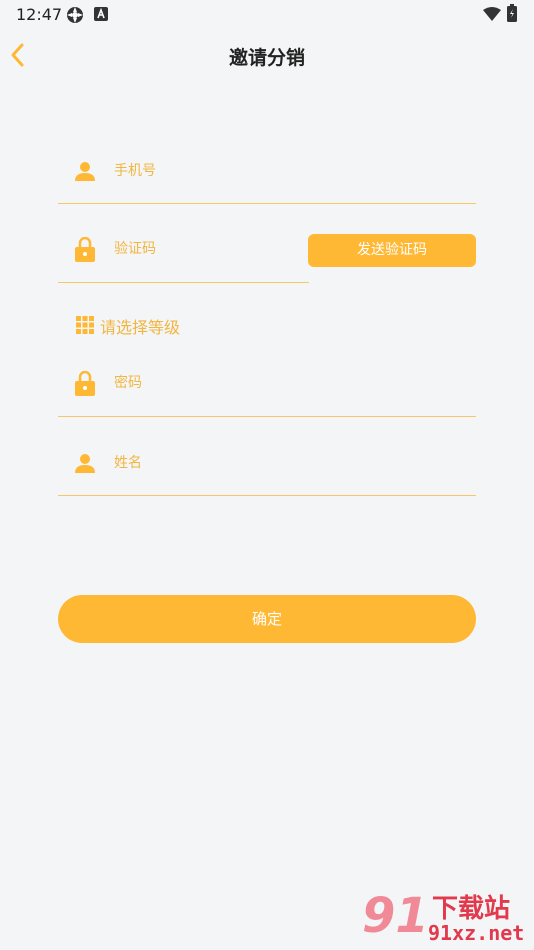  I want to click on phone-field, so click(267, 173).